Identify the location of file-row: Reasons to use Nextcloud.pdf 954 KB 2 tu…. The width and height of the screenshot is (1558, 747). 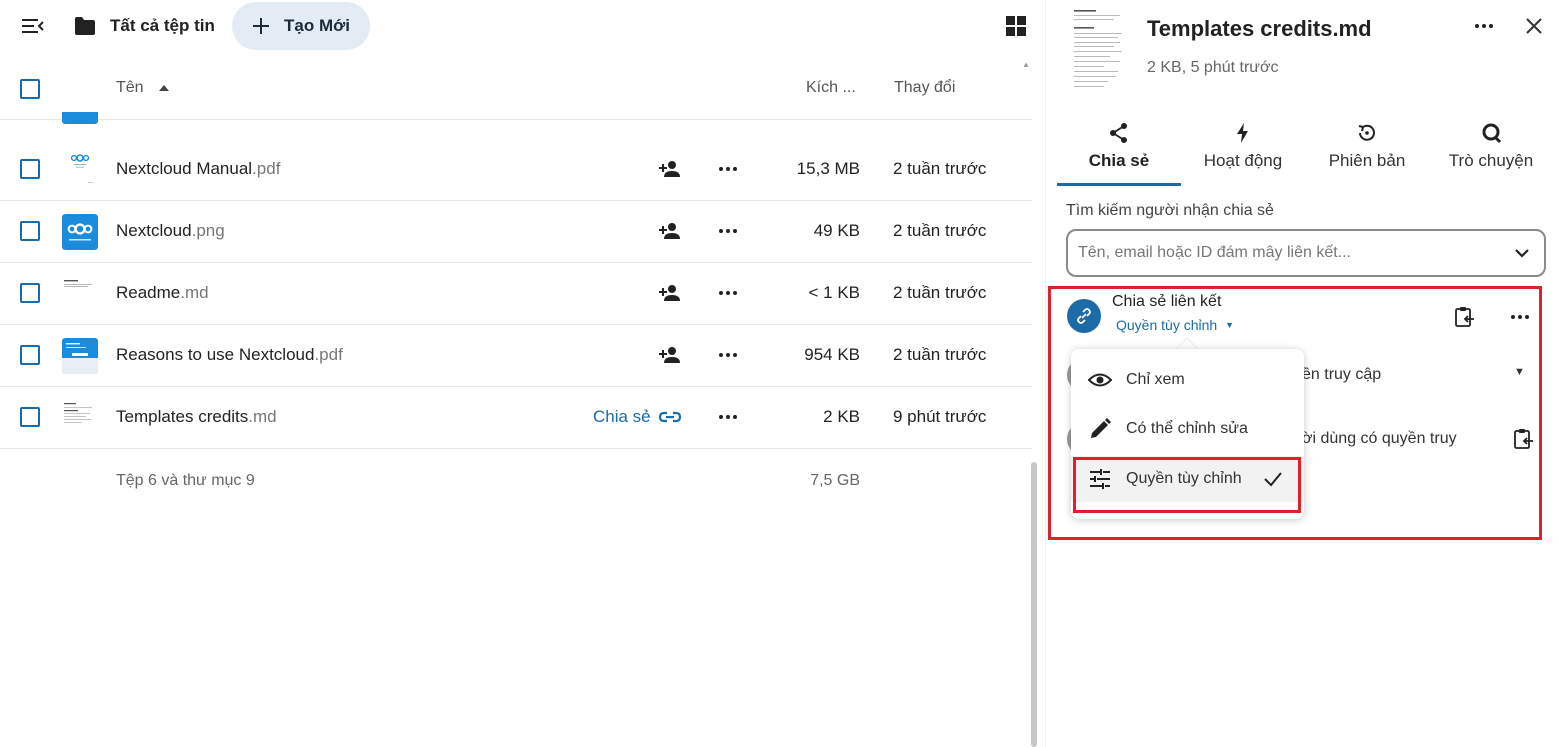
(516, 356).